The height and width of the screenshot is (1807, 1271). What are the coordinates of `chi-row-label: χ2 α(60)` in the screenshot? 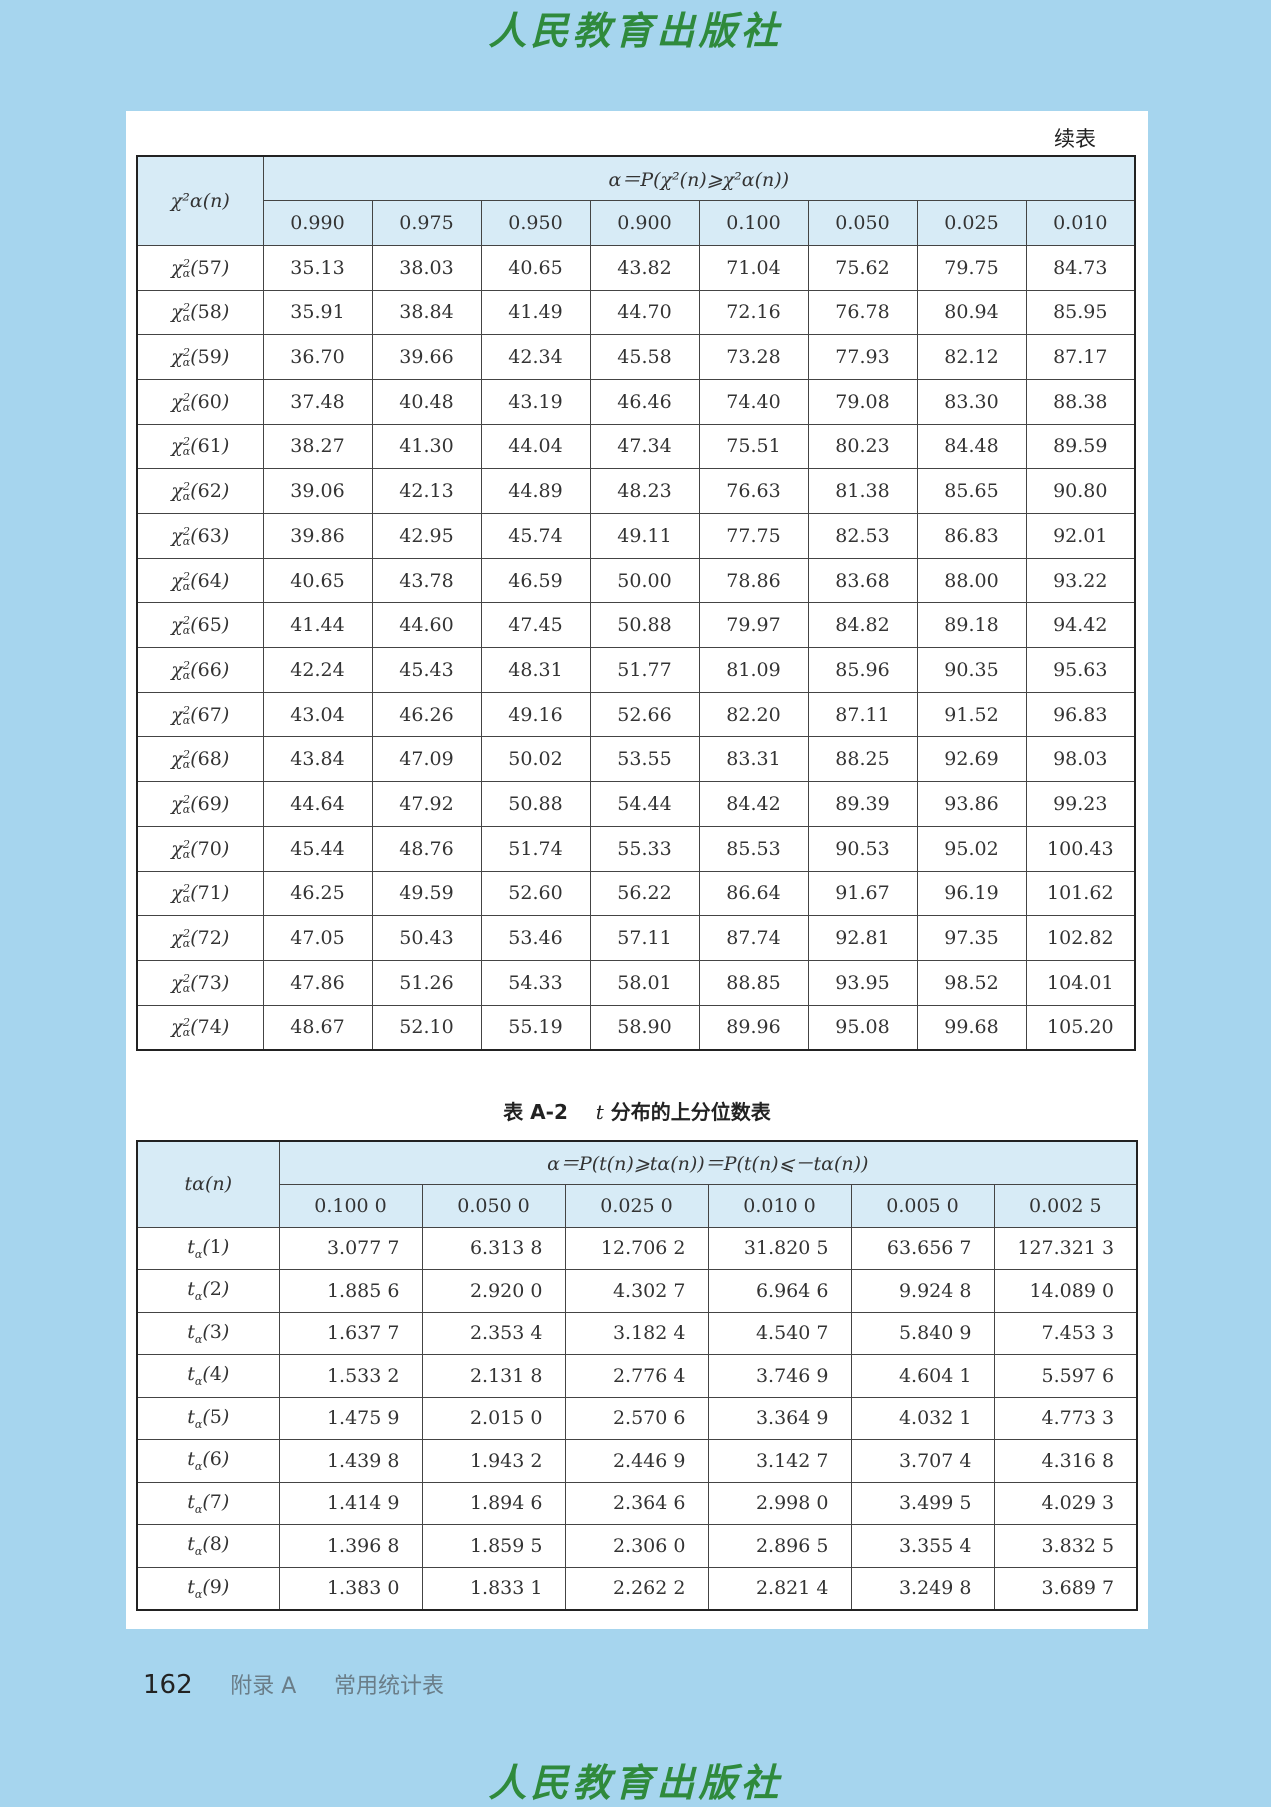 It's located at (200, 401).